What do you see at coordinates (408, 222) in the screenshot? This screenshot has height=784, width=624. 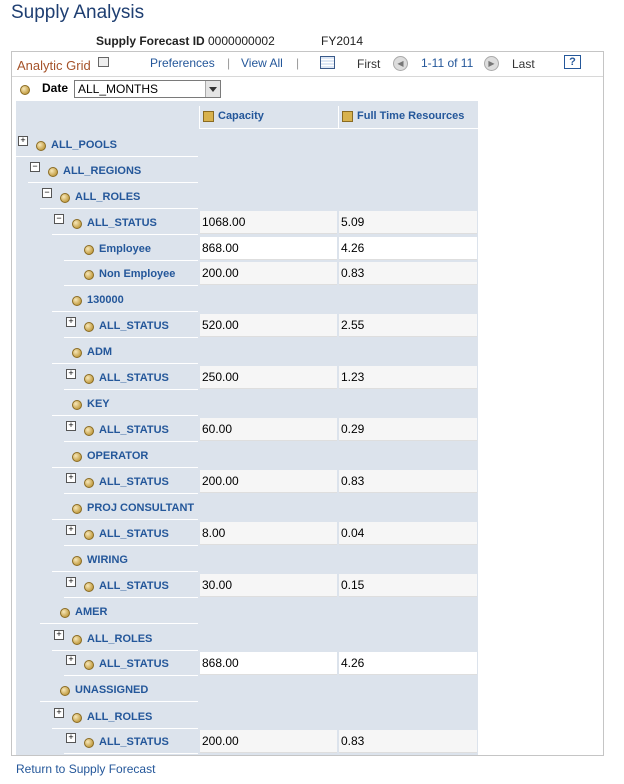 I see `ftr-cell: 5.09` at bounding box center [408, 222].